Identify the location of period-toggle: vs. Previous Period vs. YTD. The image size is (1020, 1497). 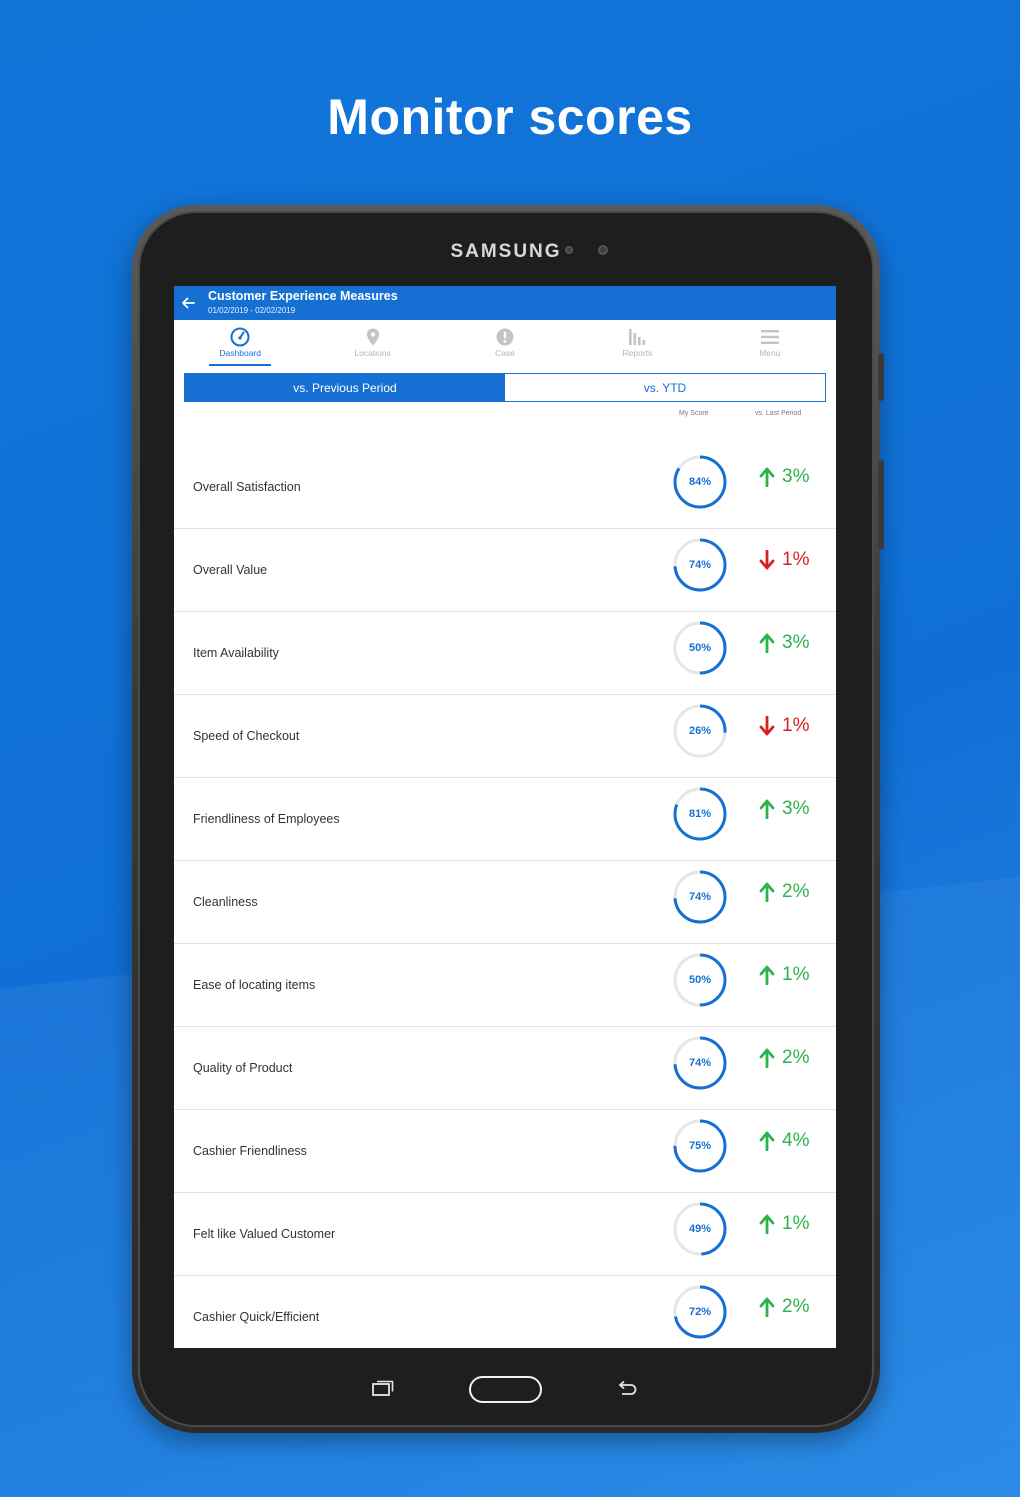
(505, 387).